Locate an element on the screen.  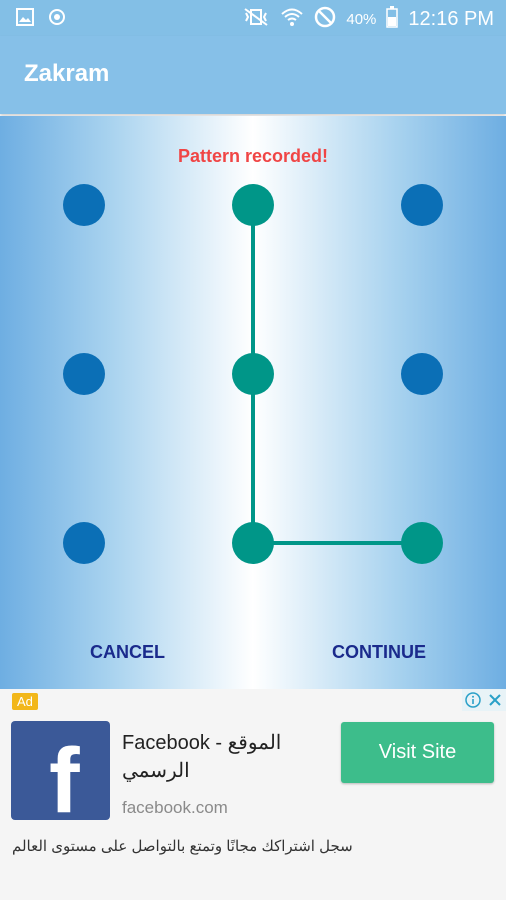
pattern-dot-r0c2 is located at coordinates (422, 205).